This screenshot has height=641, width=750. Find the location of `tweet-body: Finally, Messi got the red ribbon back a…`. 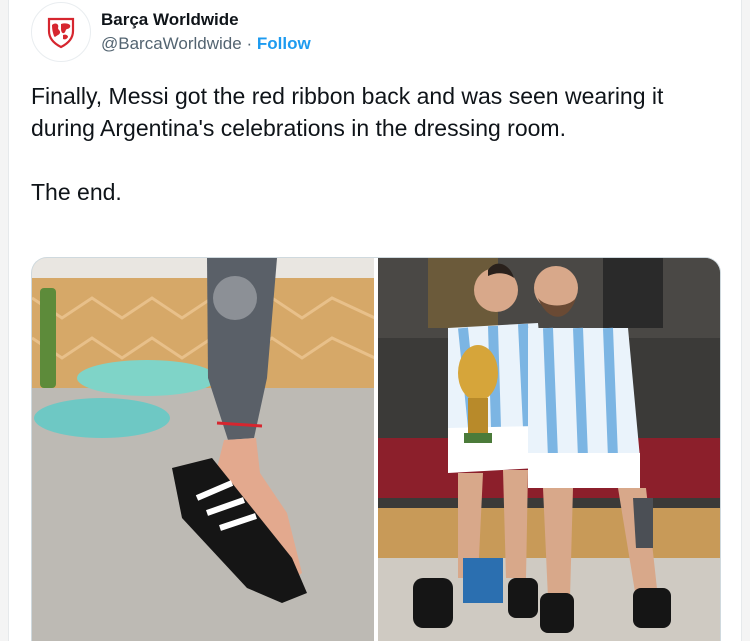

tweet-body: Finally, Messi got the red ribbon back a… is located at coordinates (347, 112).